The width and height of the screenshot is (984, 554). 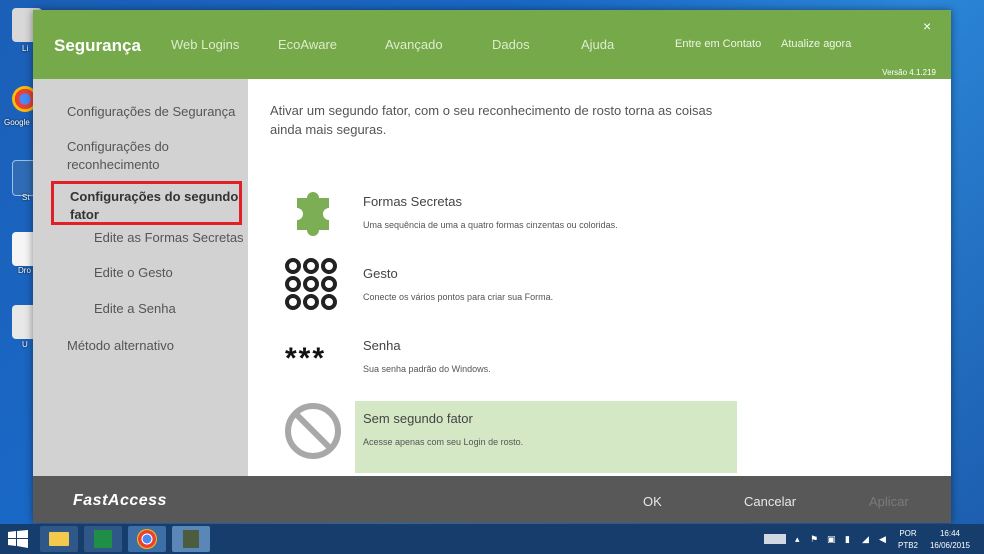 I want to click on sidebar-item-recognition-line1: Configurações do, so click(x=118, y=146).